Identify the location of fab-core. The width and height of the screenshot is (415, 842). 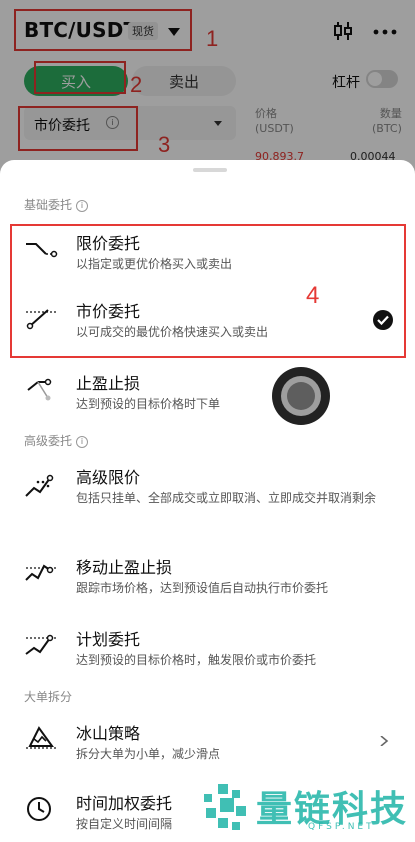
(301, 396).